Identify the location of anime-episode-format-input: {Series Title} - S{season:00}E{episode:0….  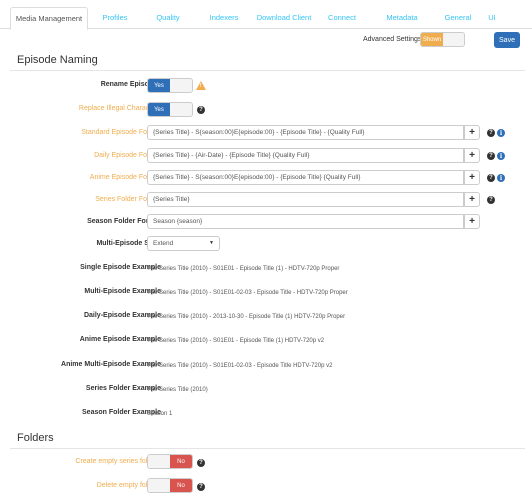
(305, 177).